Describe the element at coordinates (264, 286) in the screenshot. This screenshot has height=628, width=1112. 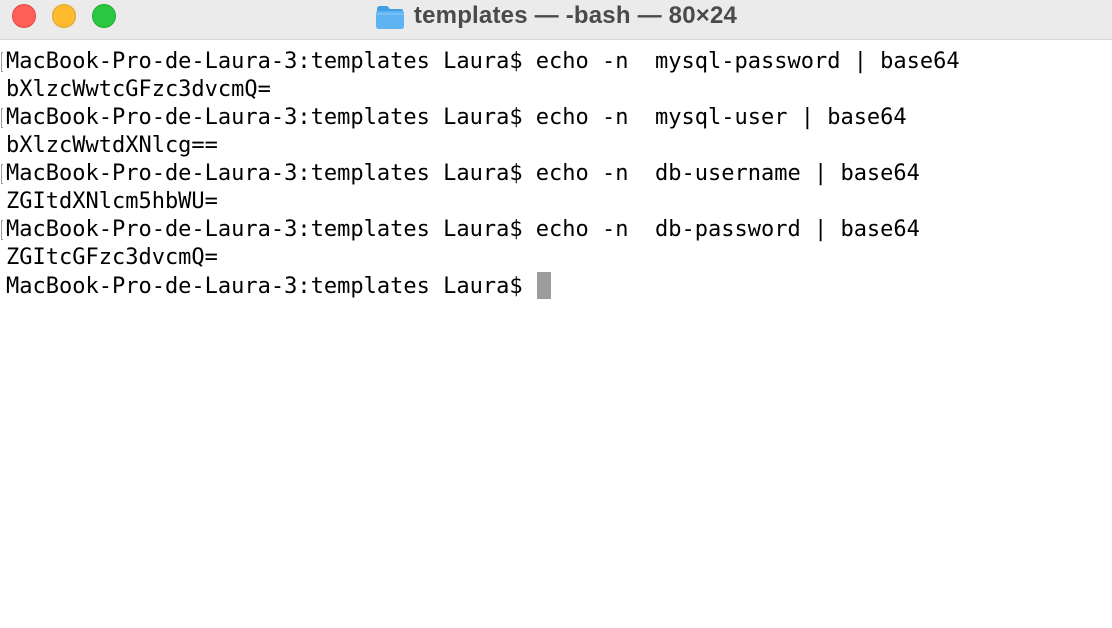
I see `shell-prompt: MacBook-Pro-de-Laura-3:templates Laura$` at that location.